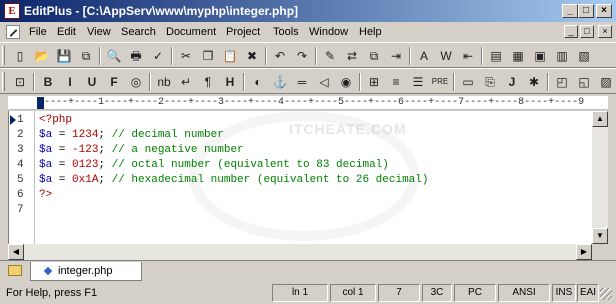  Describe the element at coordinates (586, 11) in the screenshot. I see `restore-button: □` at that location.